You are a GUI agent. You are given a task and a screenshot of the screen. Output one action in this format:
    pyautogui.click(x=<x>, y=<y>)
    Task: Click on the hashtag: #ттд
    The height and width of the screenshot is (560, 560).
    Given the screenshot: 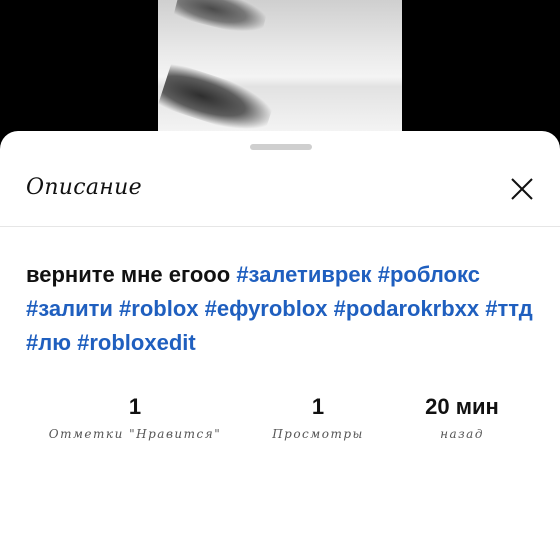 What is the action you would take?
    pyautogui.click(x=508, y=308)
    